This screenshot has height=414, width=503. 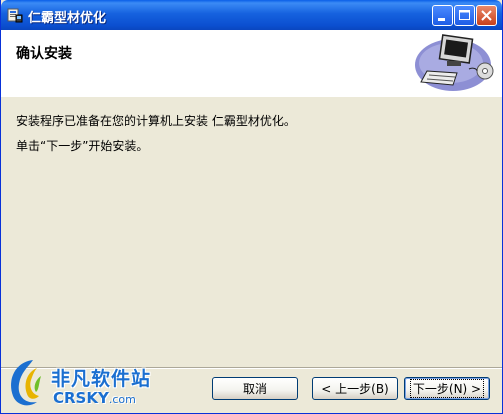 I want to click on maximize-button, so click(x=464, y=15).